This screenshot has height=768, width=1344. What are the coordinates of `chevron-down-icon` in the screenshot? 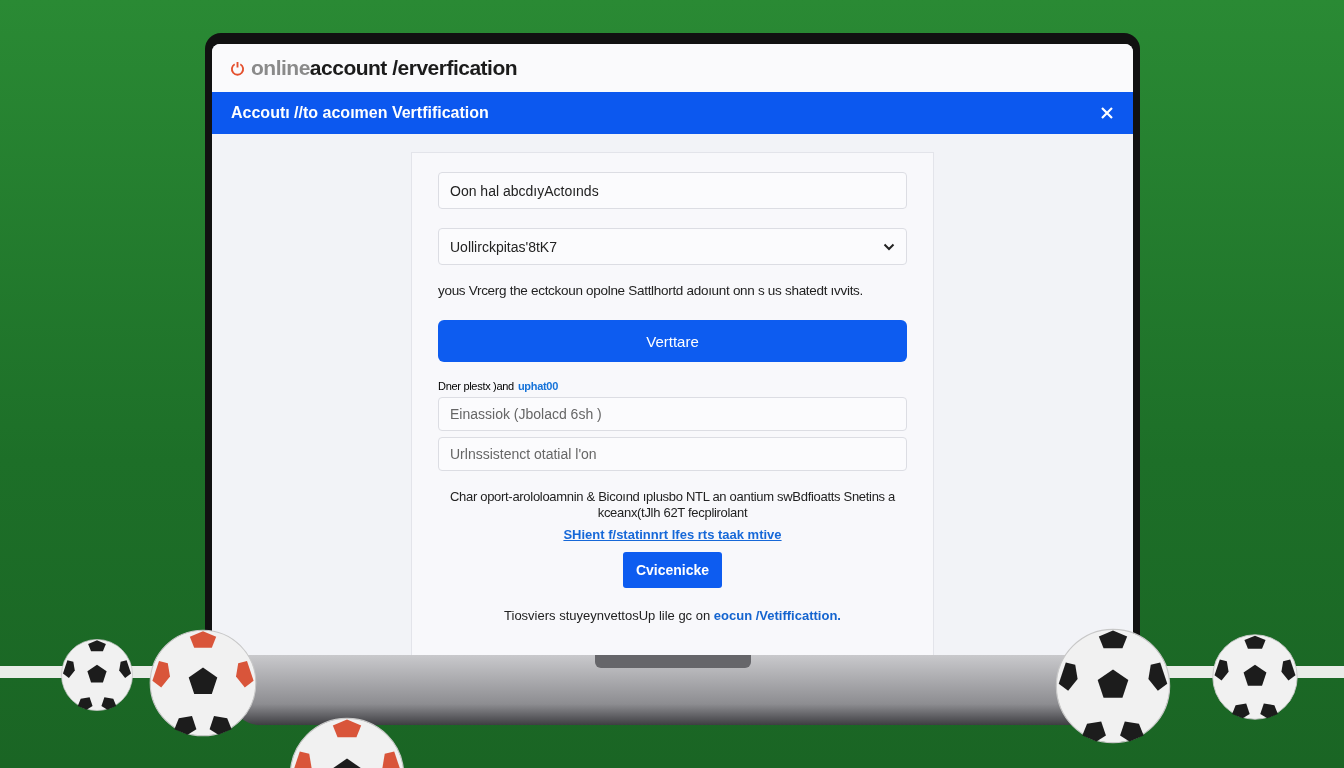 It's located at (889, 246).